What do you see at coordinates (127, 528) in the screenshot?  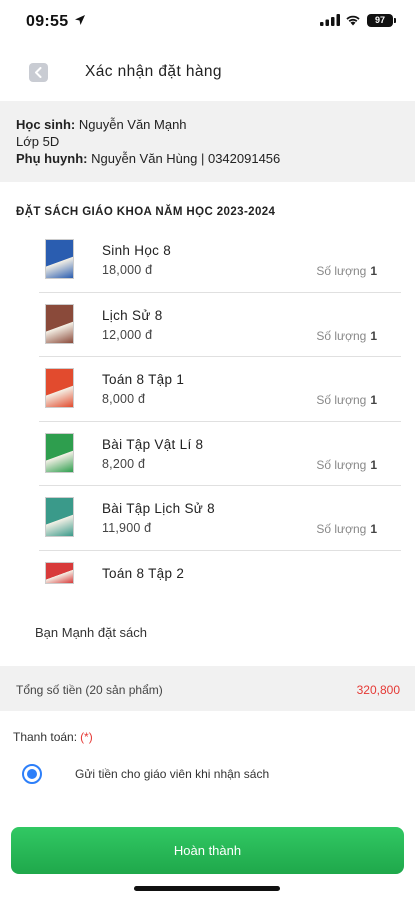 I see `book-price: 11,900 đ` at bounding box center [127, 528].